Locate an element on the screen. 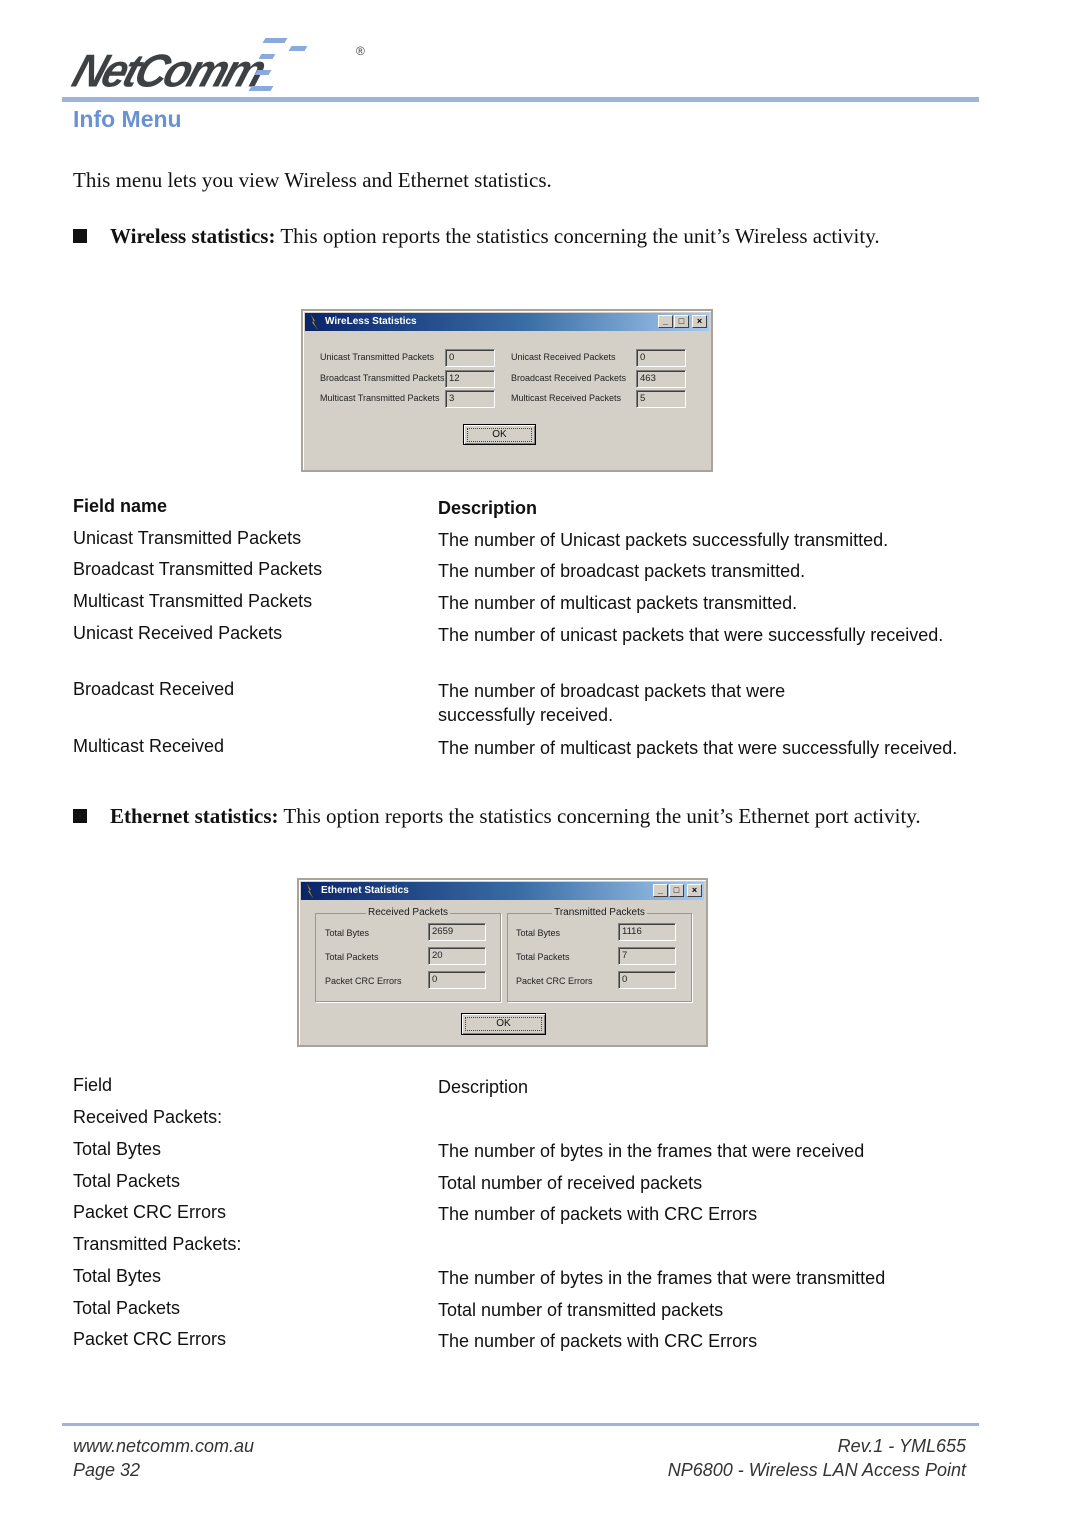 Image resolution: width=1080 pixels, height=1529 pixels. row-description: Total number of received packets is located at coordinates (570, 1183).